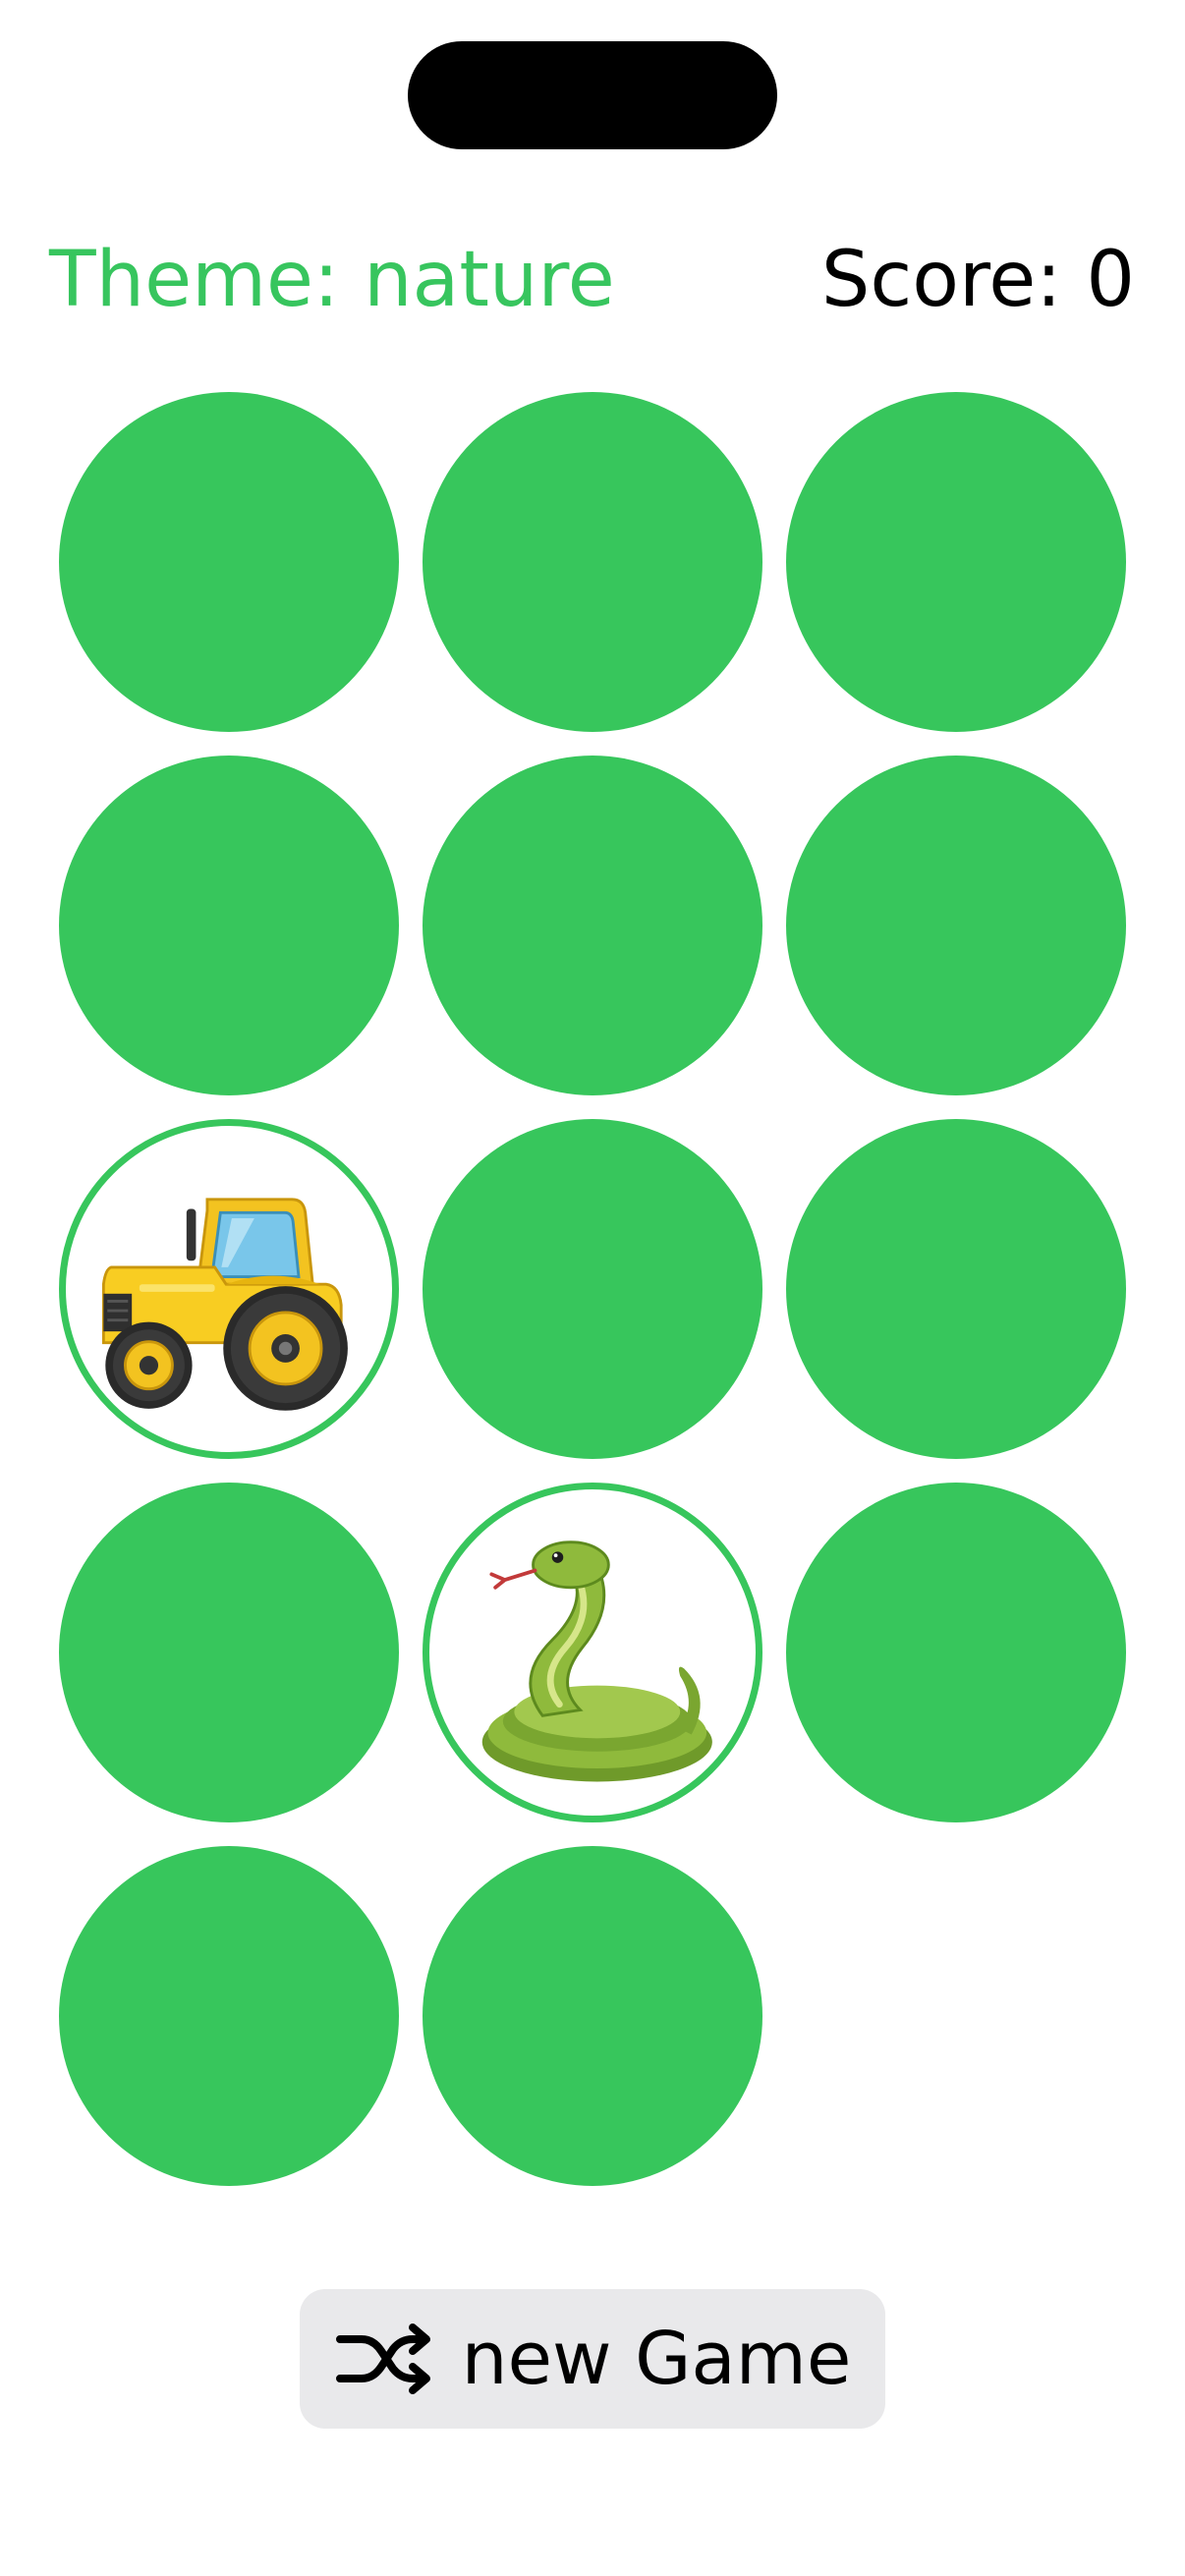  Describe the element at coordinates (978, 280) in the screenshot. I see `score-label: Score: 0` at that location.